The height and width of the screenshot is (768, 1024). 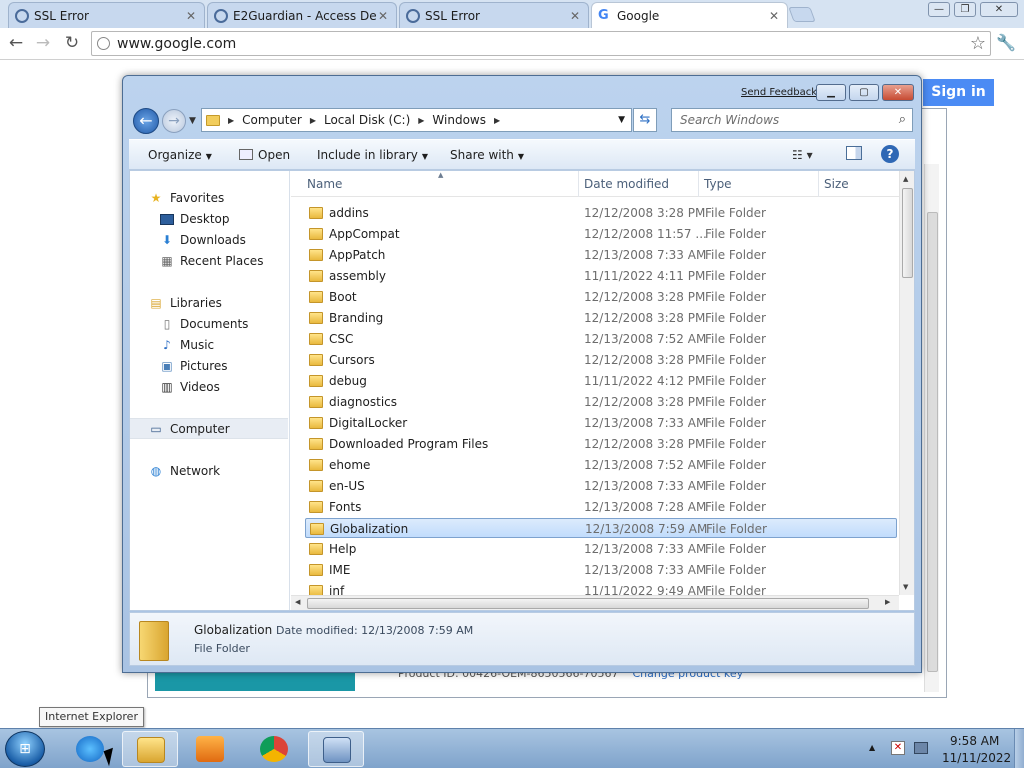 What do you see at coordinates (601, 402) in the screenshot?
I see `table-row: diagnostics 12/12/2008 3:28 PM File Folder` at bounding box center [601, 402].